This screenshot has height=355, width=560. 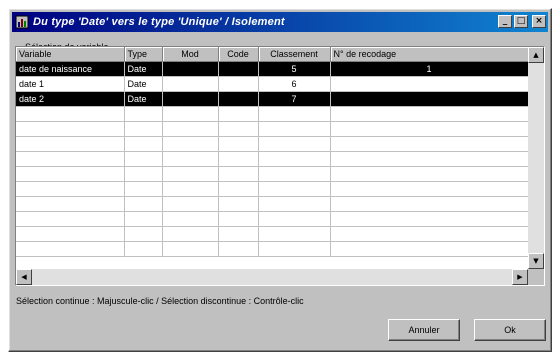 I want to click on column-header-mod: Mod, so click(x=190, y=54).